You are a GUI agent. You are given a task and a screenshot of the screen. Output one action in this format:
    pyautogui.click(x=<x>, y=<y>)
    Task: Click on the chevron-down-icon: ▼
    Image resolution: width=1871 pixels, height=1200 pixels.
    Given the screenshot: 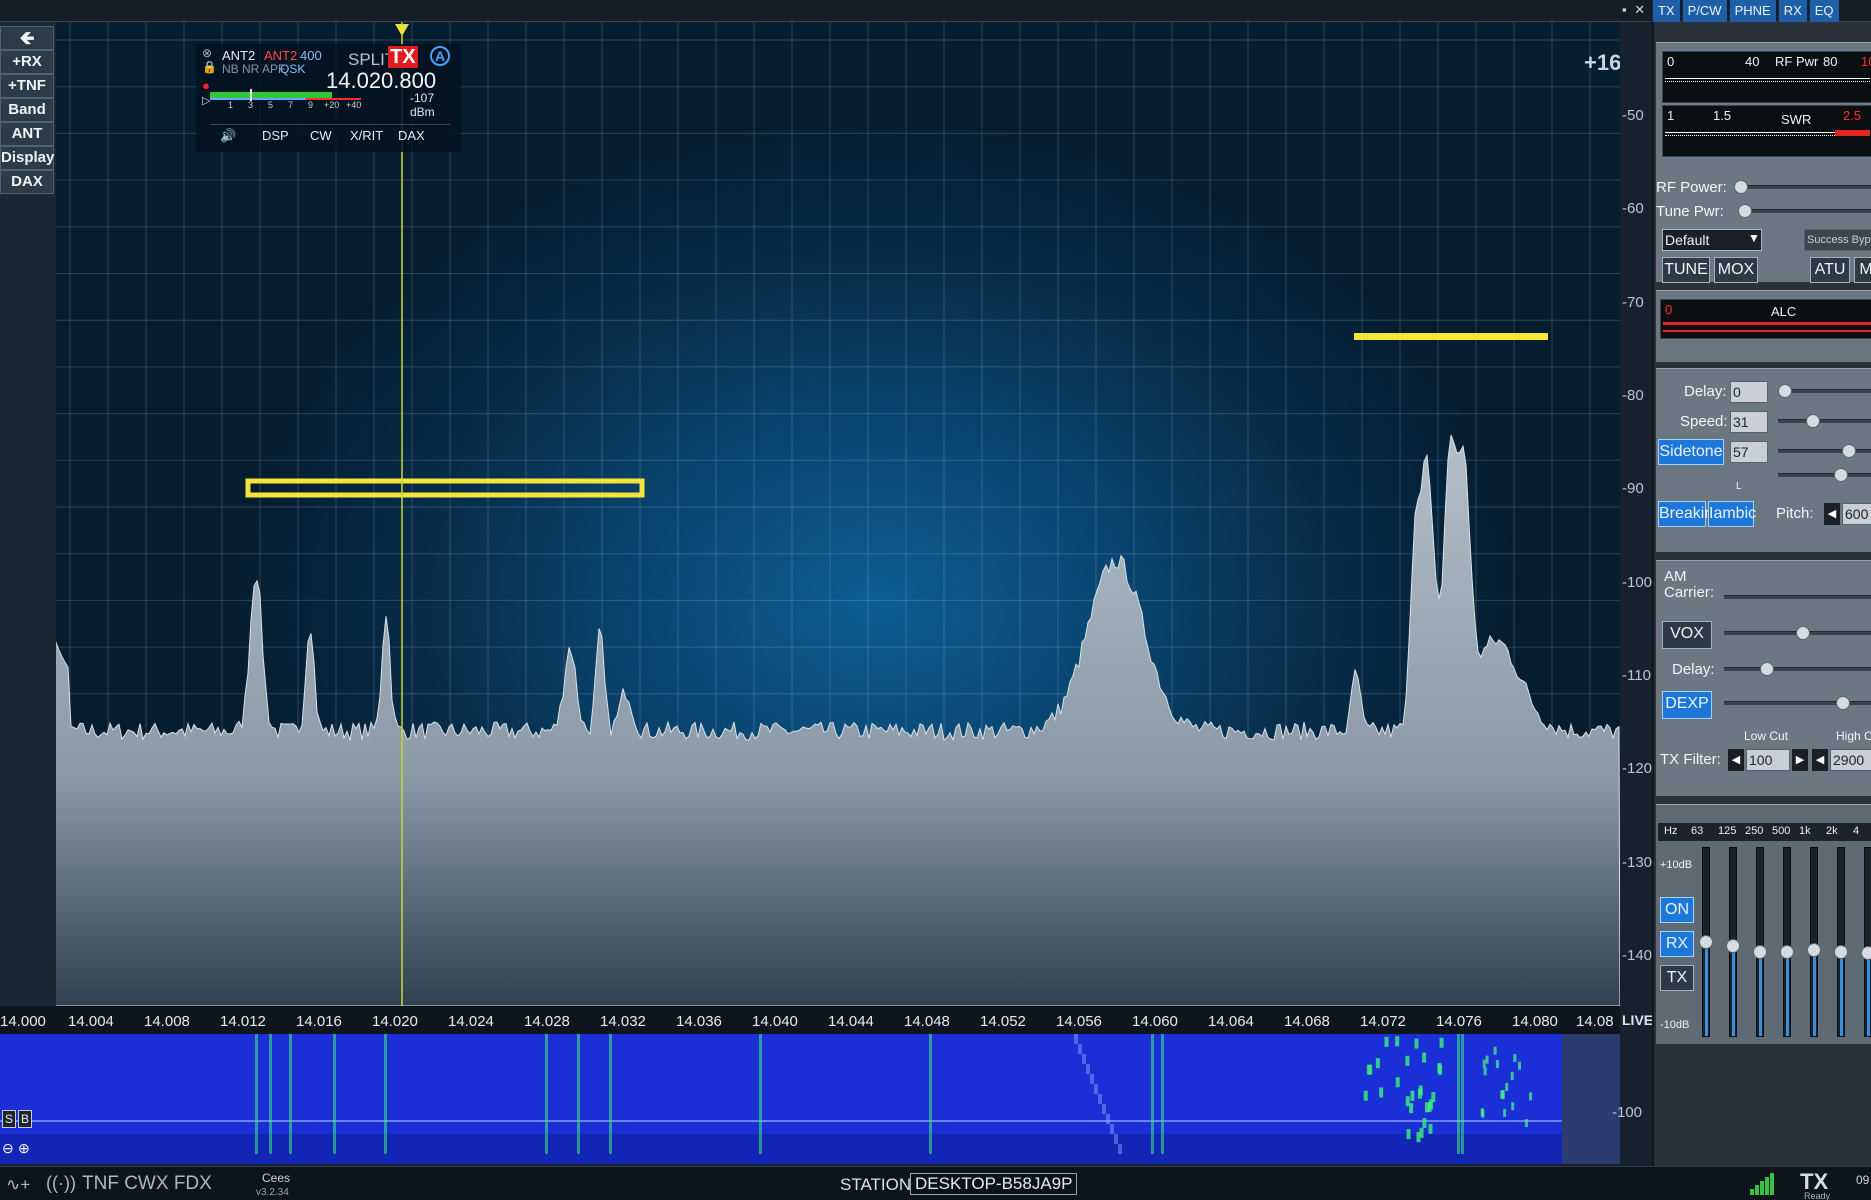 What is the action you would take?
    pyautogui.click(x=1754, y=238)
    